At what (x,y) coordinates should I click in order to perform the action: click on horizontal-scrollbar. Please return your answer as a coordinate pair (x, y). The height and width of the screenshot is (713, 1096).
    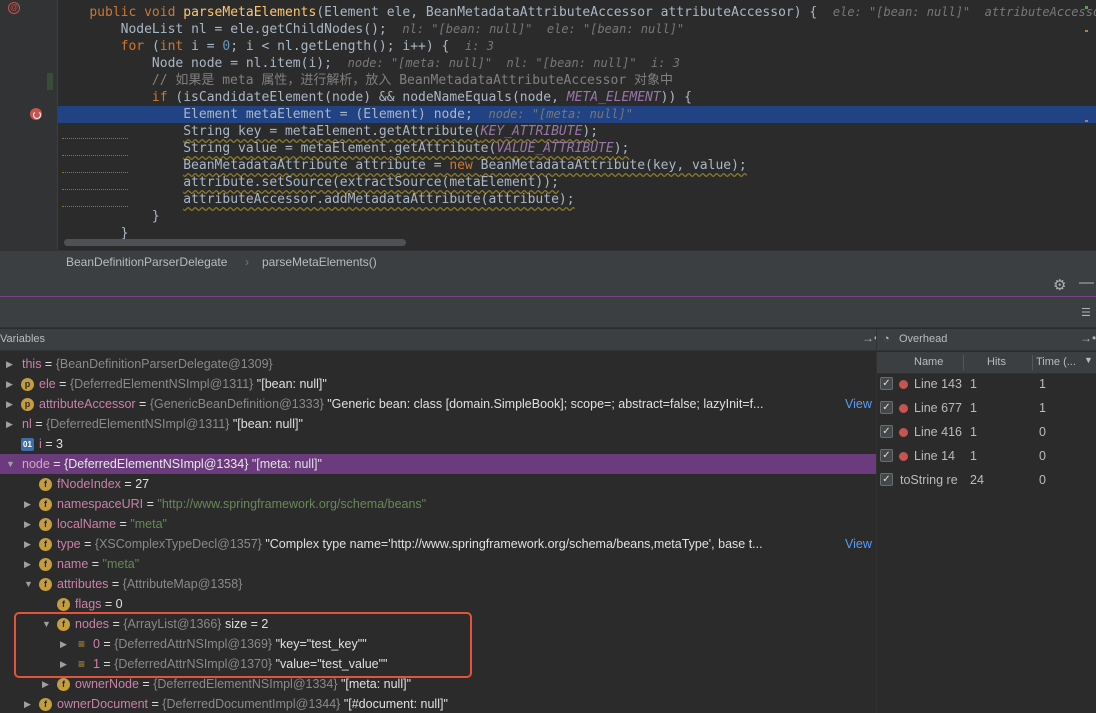
    Looking at the image, I should click on (235, 242).